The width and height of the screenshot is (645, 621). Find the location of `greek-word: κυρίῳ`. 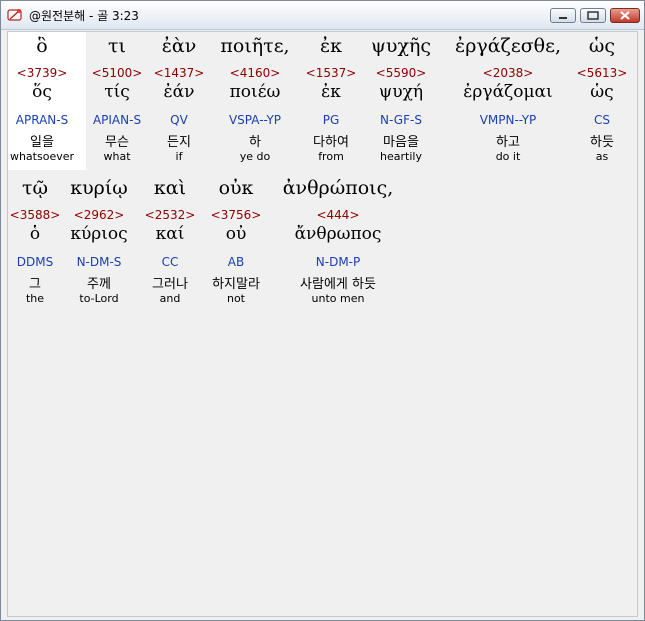

greek-word: κυρίῳ is located at coordinates (99, 188).